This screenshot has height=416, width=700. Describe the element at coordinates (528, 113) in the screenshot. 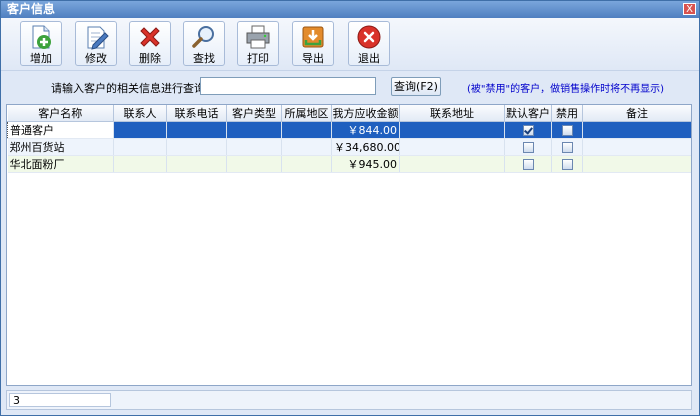

I see `col-header-default: 默认客户` at that location.